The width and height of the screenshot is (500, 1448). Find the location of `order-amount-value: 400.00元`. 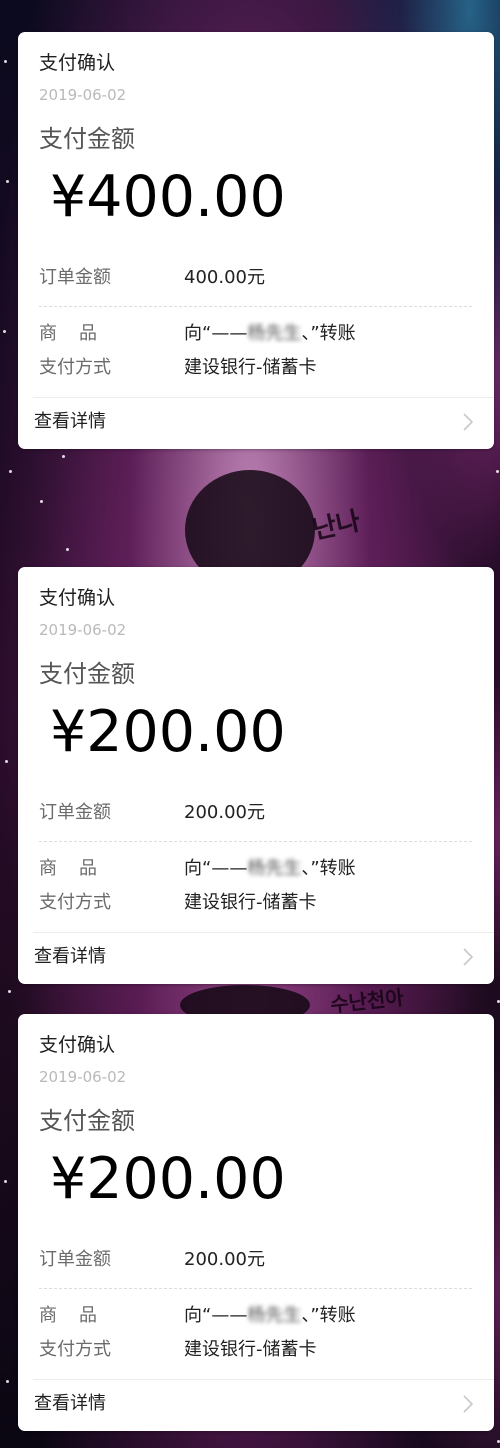

order-amount-value: 400.00元 is located at coordinates (224, 277).